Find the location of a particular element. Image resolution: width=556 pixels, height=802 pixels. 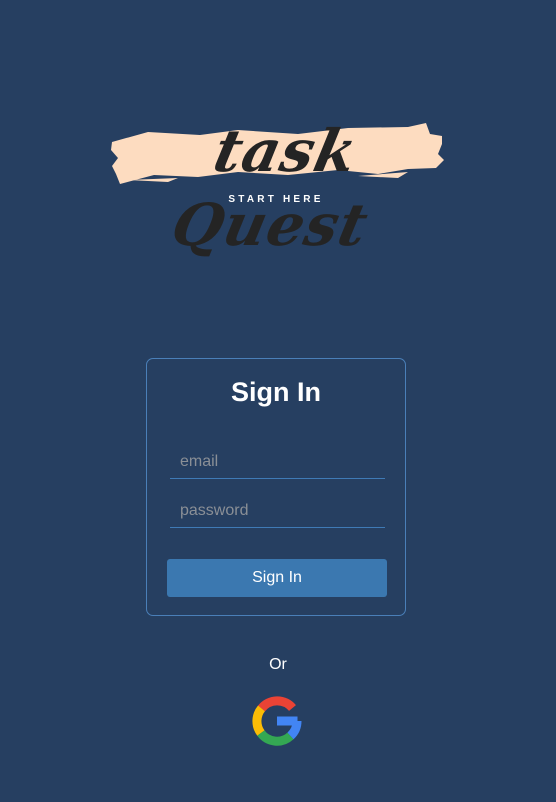

password-input is located at coordinates (277, 511).